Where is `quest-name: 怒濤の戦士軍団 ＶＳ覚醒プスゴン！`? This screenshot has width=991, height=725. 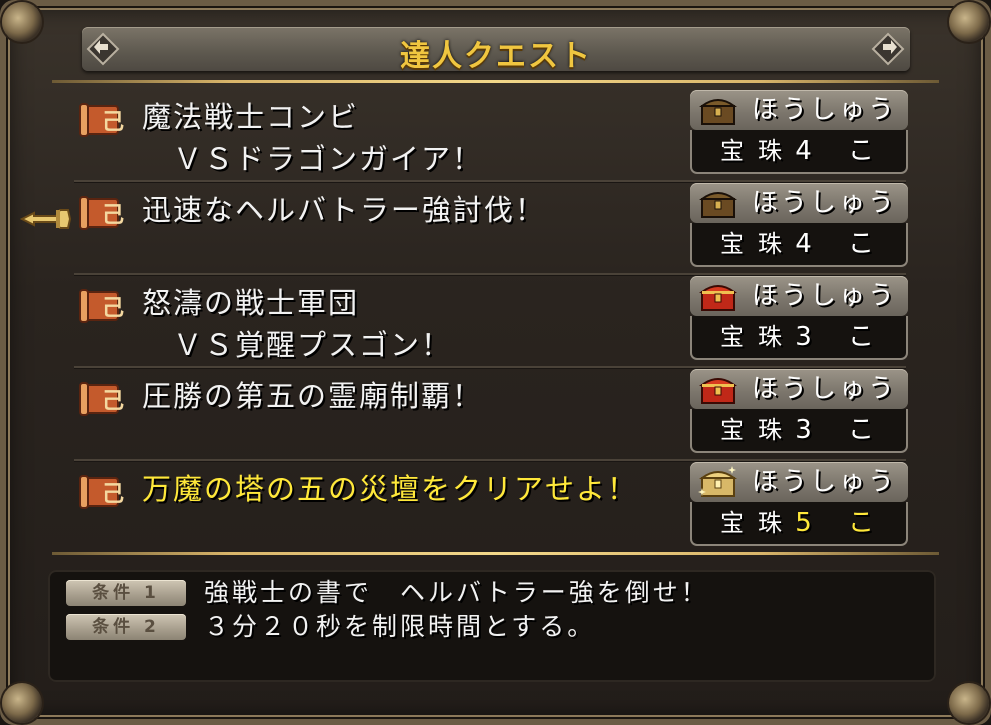 quest-name: 怒濤の戦士軍団 ＶＳ覚醒プスゴン！ is located at coordinates (297, 324).